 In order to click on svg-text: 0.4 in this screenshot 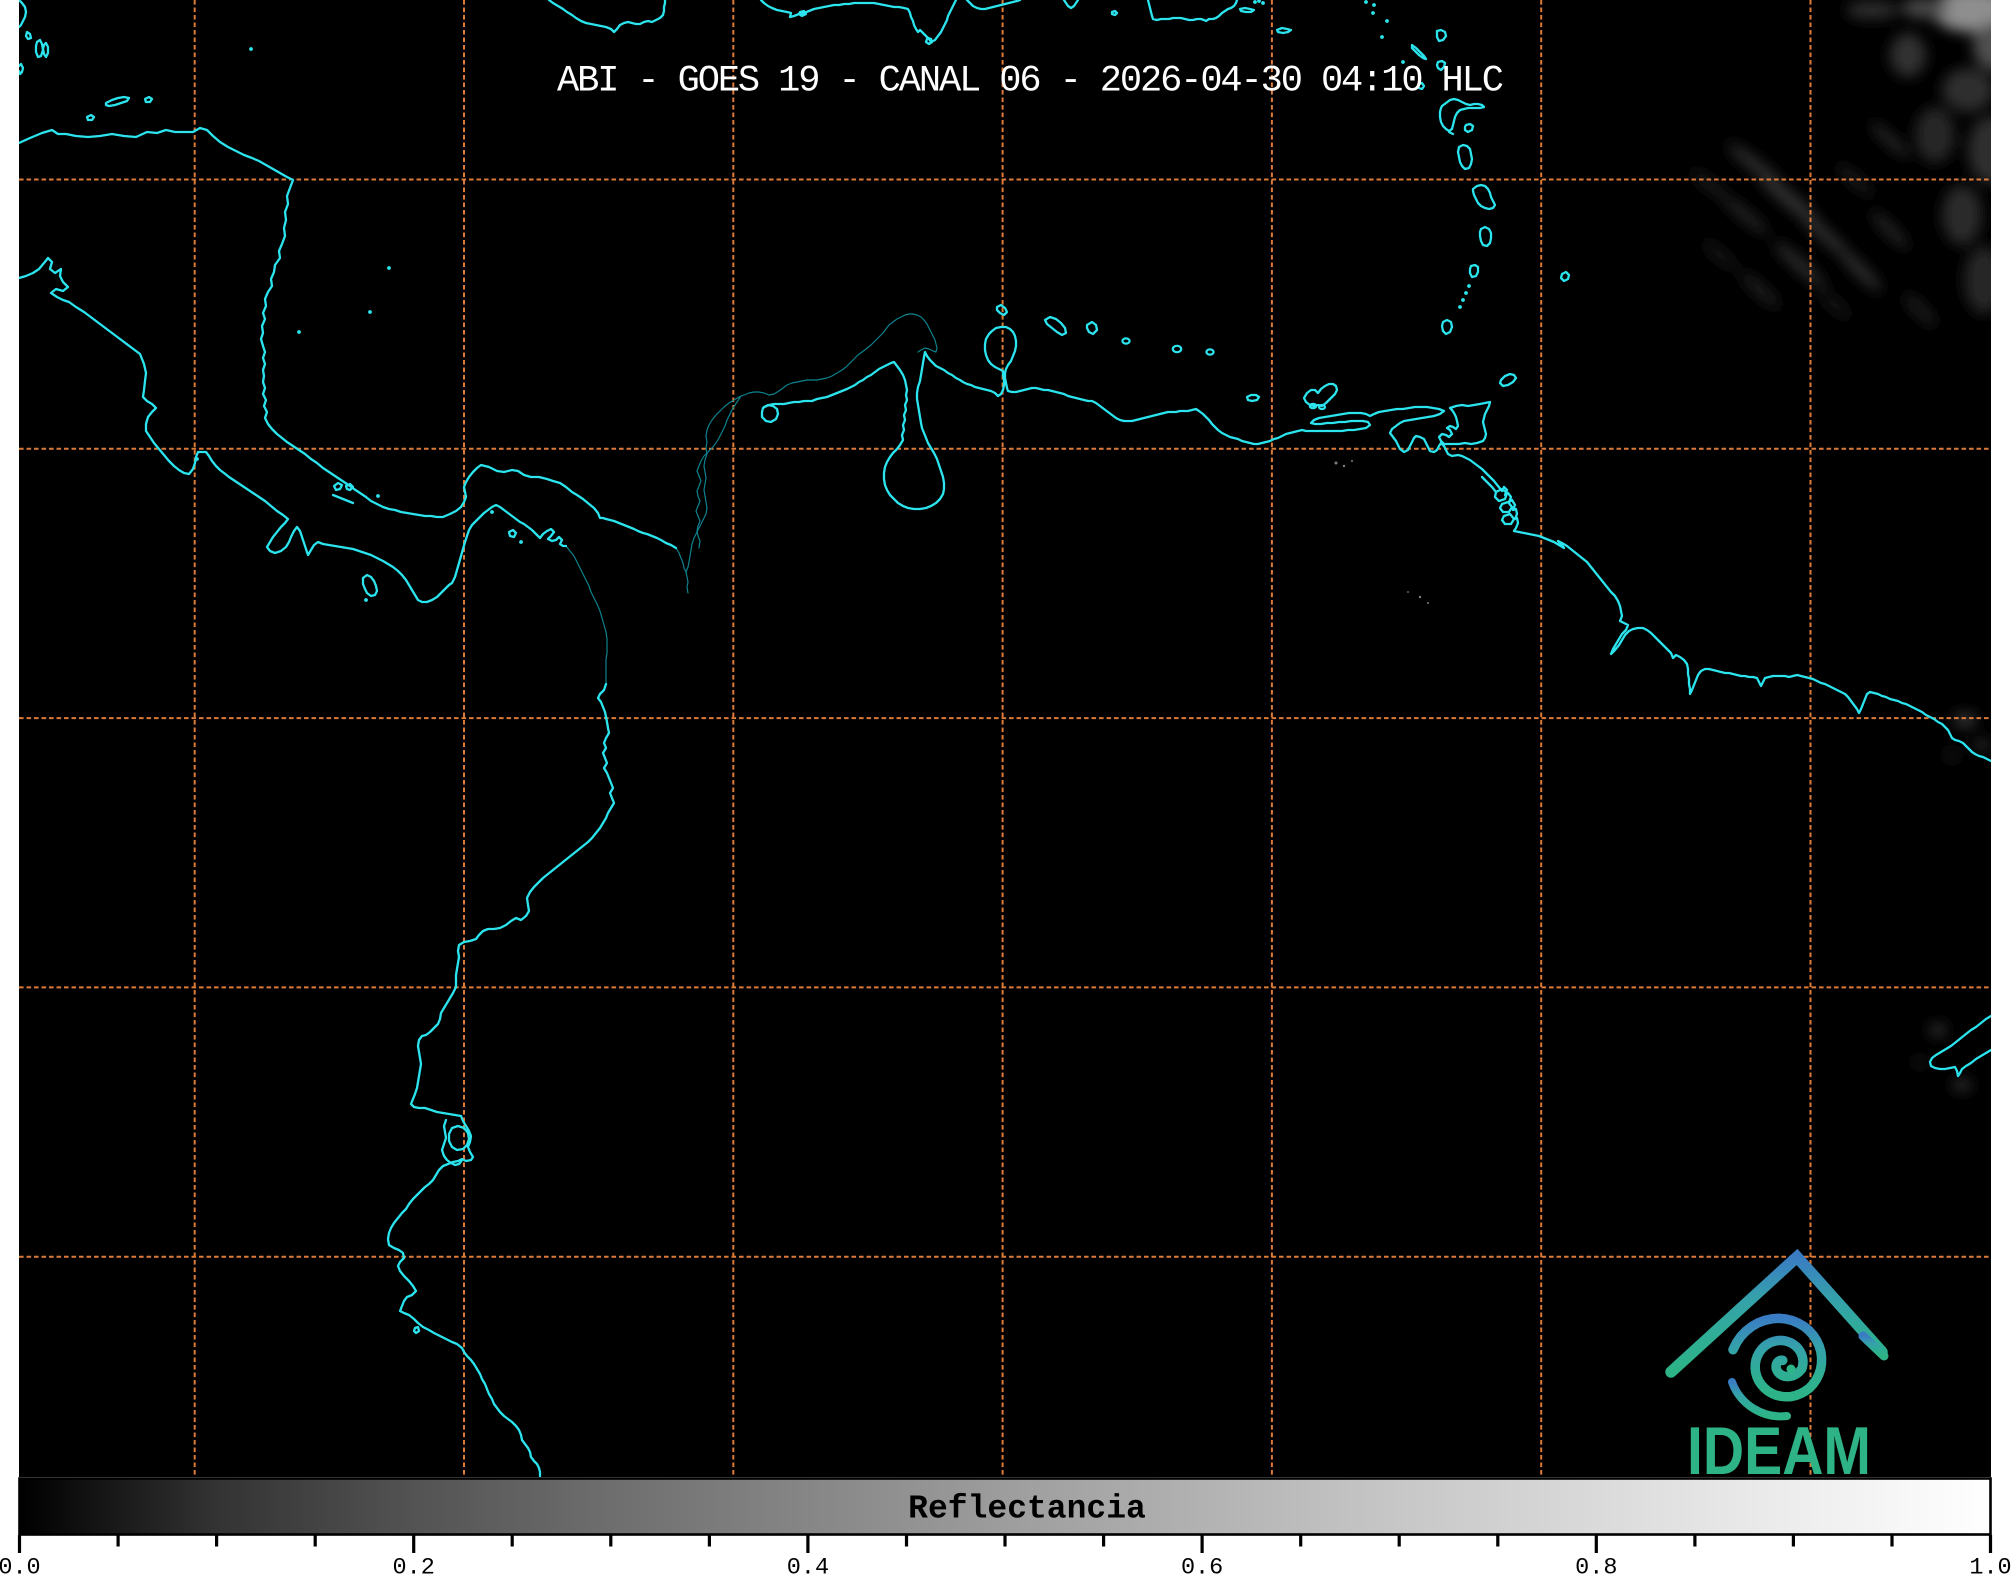, I will do `click(808, 1566)`.